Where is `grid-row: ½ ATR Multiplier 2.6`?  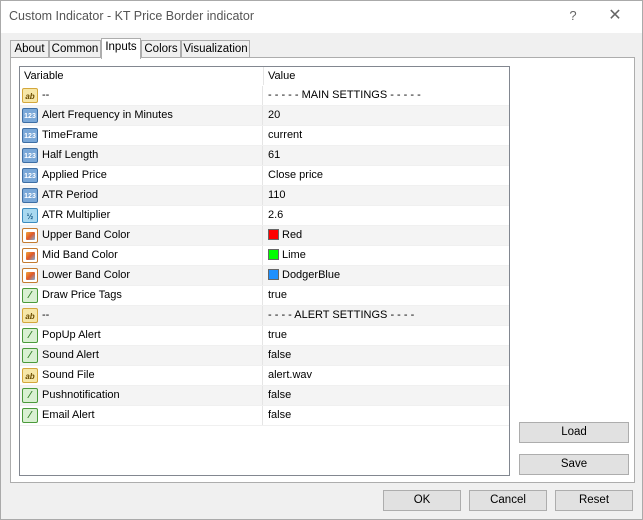
grid-row: ½ ATR Multiplier 2.6 is located at coordinates (264, 216).